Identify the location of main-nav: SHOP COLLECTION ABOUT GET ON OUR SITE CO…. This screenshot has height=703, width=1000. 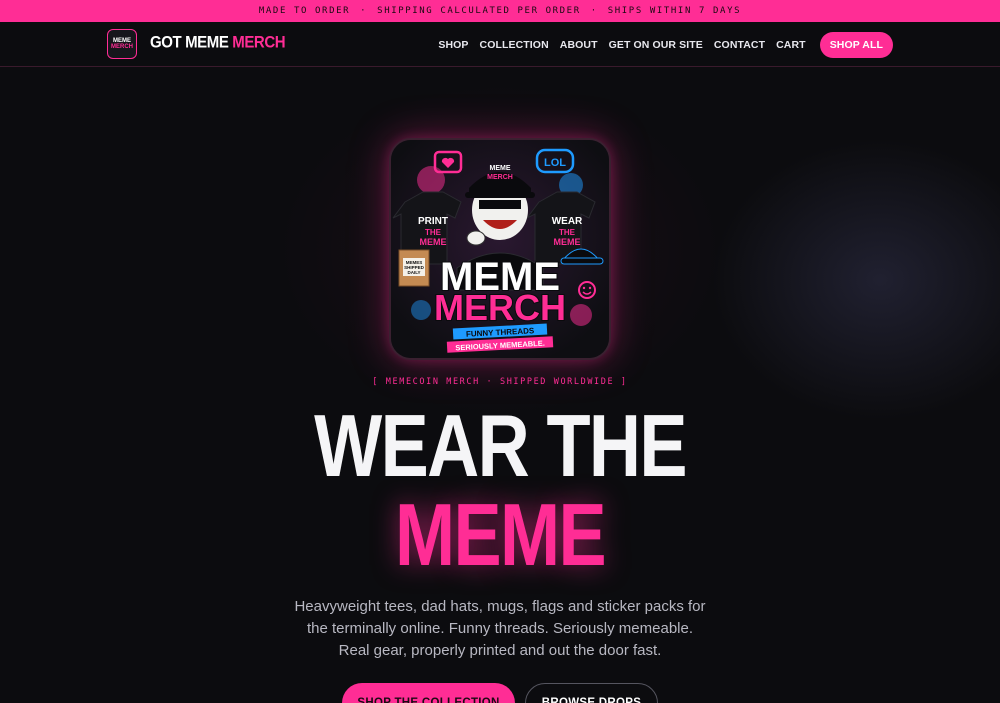
(660, 44).